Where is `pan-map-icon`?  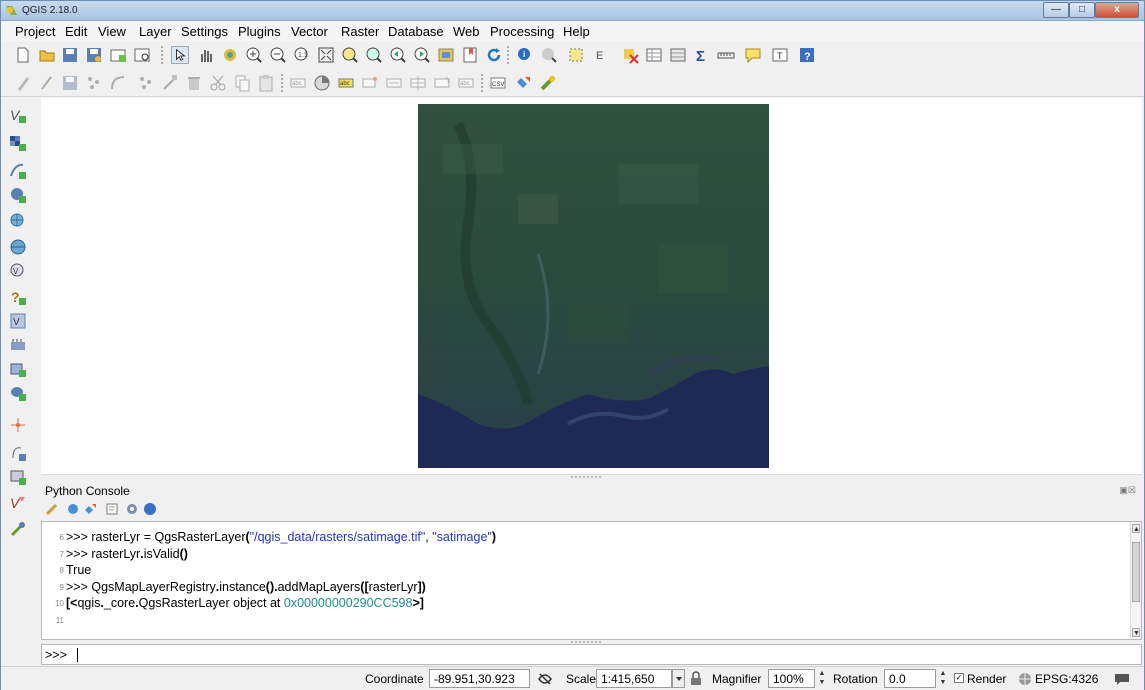 pan-map-icon is located at coordinates (206, 55).